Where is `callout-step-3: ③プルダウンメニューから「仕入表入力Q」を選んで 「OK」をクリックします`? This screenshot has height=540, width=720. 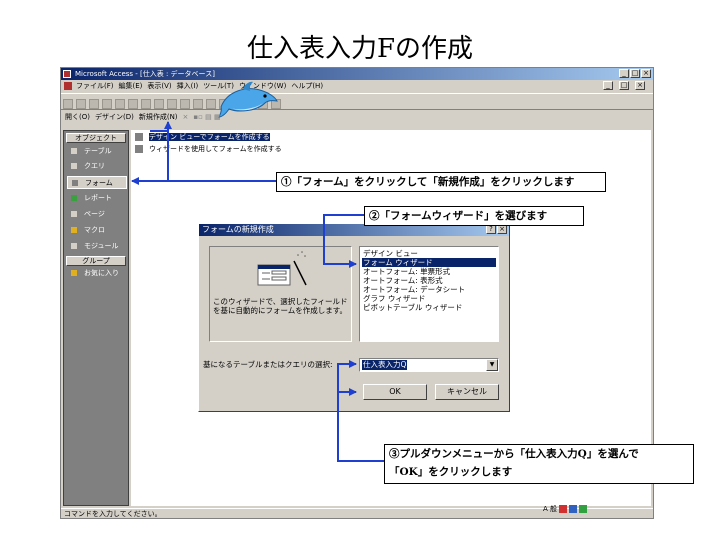 callout-step-3: ③プルダウンメニューから「仕入表入力Q」を選んで 「OK」をクリックします is located at coordinates (539, 464).